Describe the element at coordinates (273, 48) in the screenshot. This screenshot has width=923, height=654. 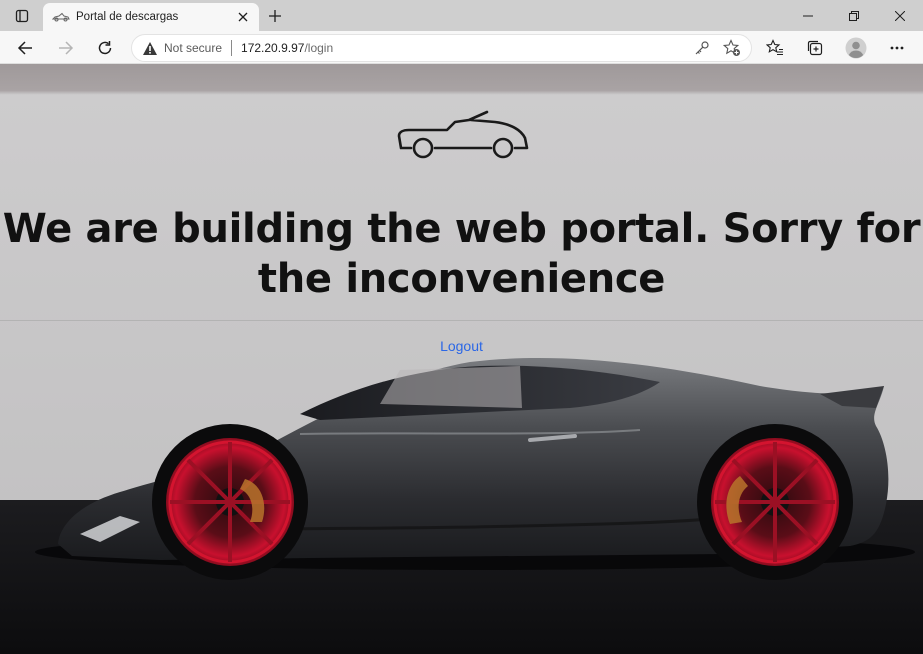
I see `url-host: 172.20.9.97` at that location.